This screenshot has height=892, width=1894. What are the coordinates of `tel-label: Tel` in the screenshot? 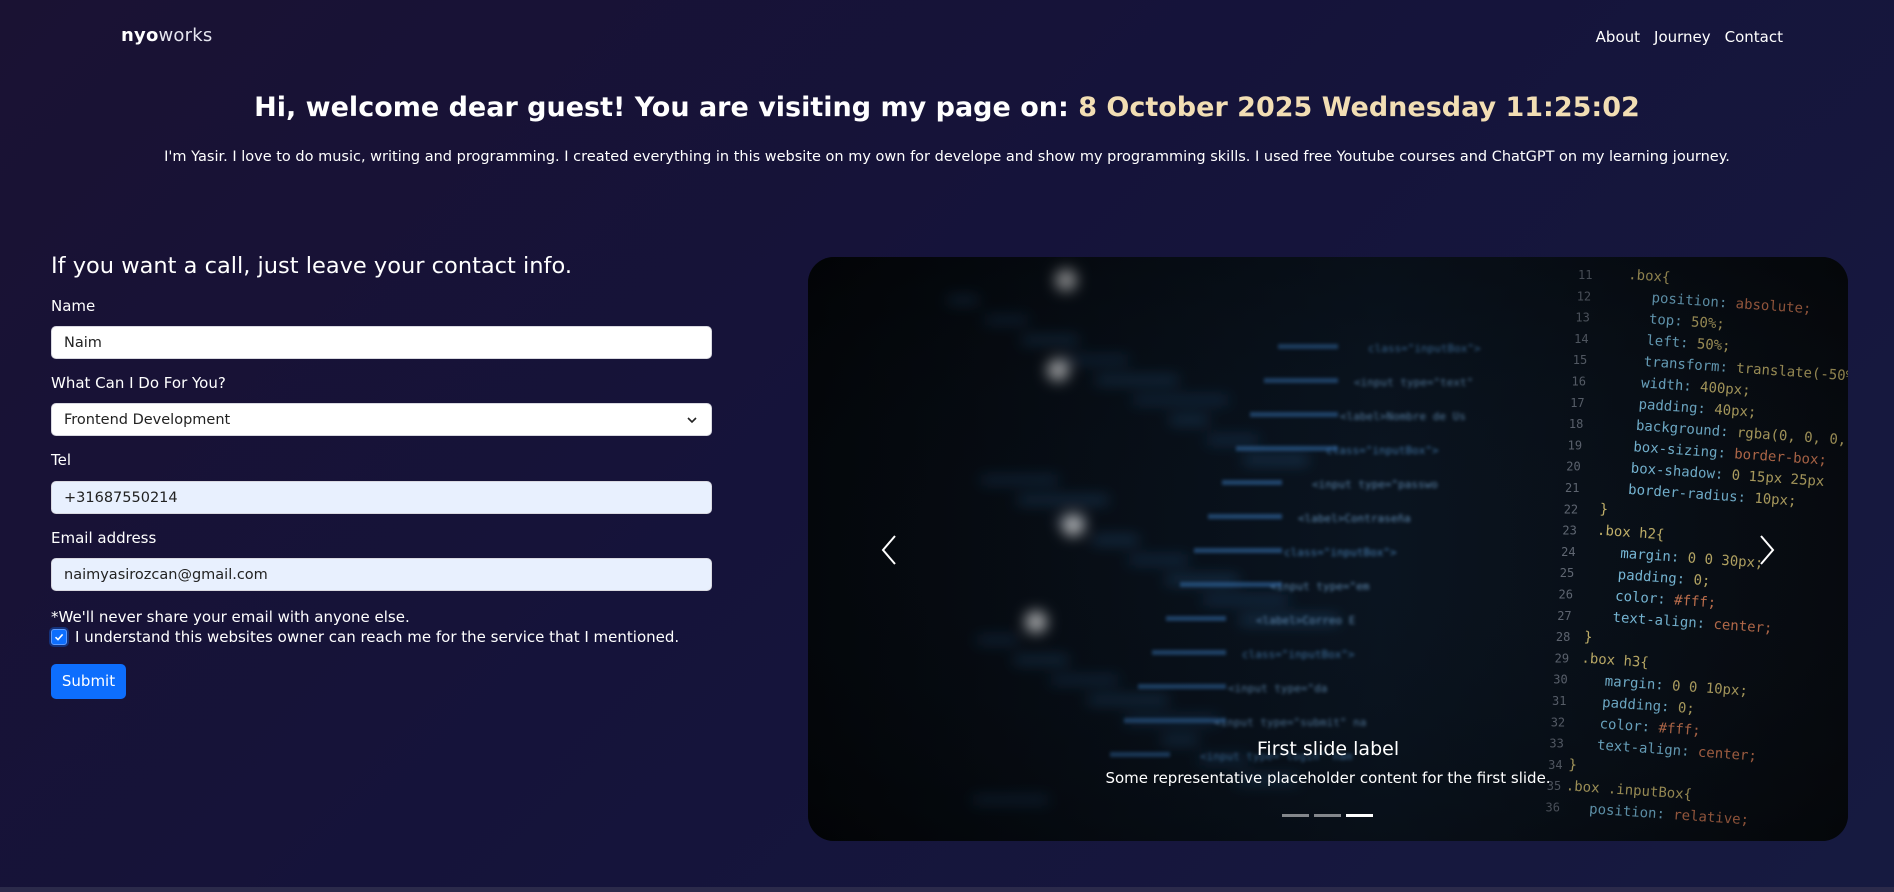 It's located at (61, 460).